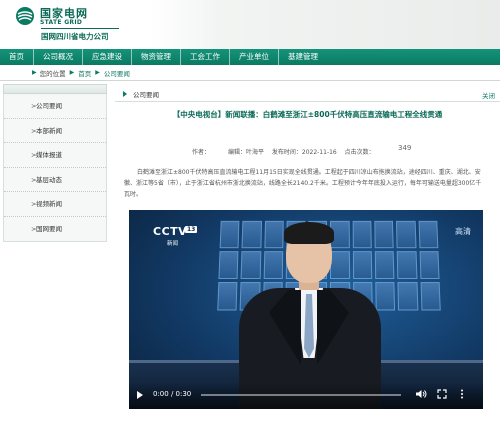  I want to click on channel-subtitle: 新闻, so click(173, 244).